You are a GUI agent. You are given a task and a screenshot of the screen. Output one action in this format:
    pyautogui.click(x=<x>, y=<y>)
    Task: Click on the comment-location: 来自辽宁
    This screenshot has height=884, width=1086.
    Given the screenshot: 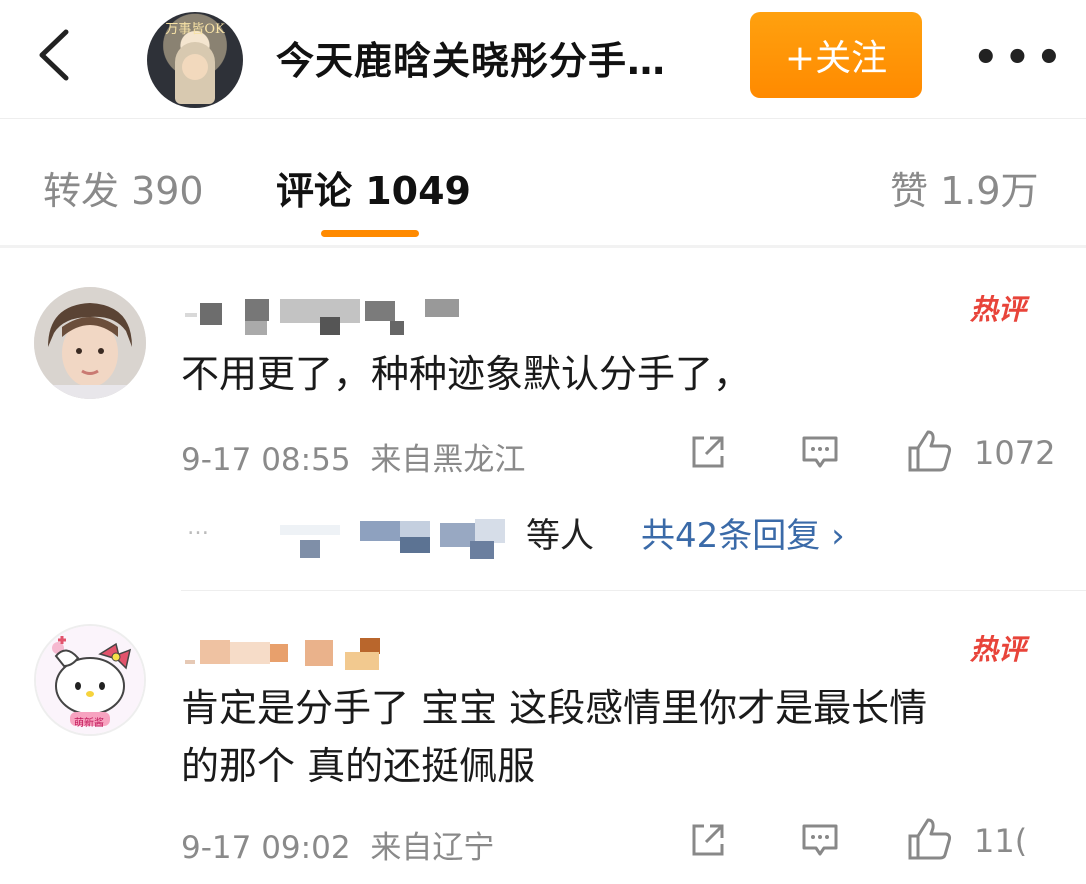 What is the action you would take?
    pyautogui.click(x=432, y=848)
    